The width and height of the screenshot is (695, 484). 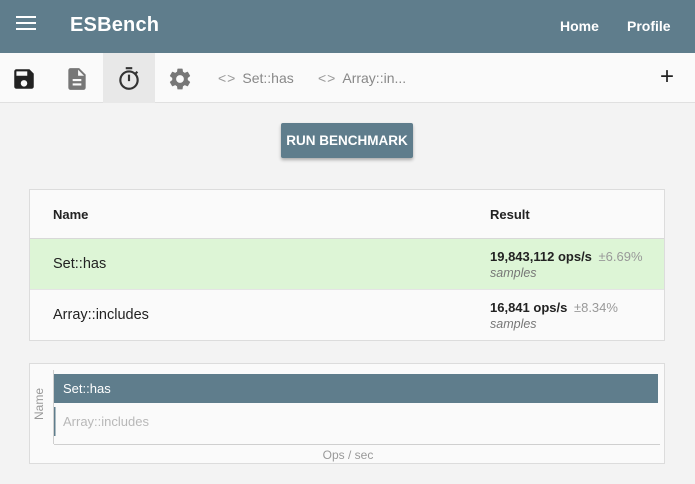 I want to click on app-title: ESBench, so click(x=115, y=25).